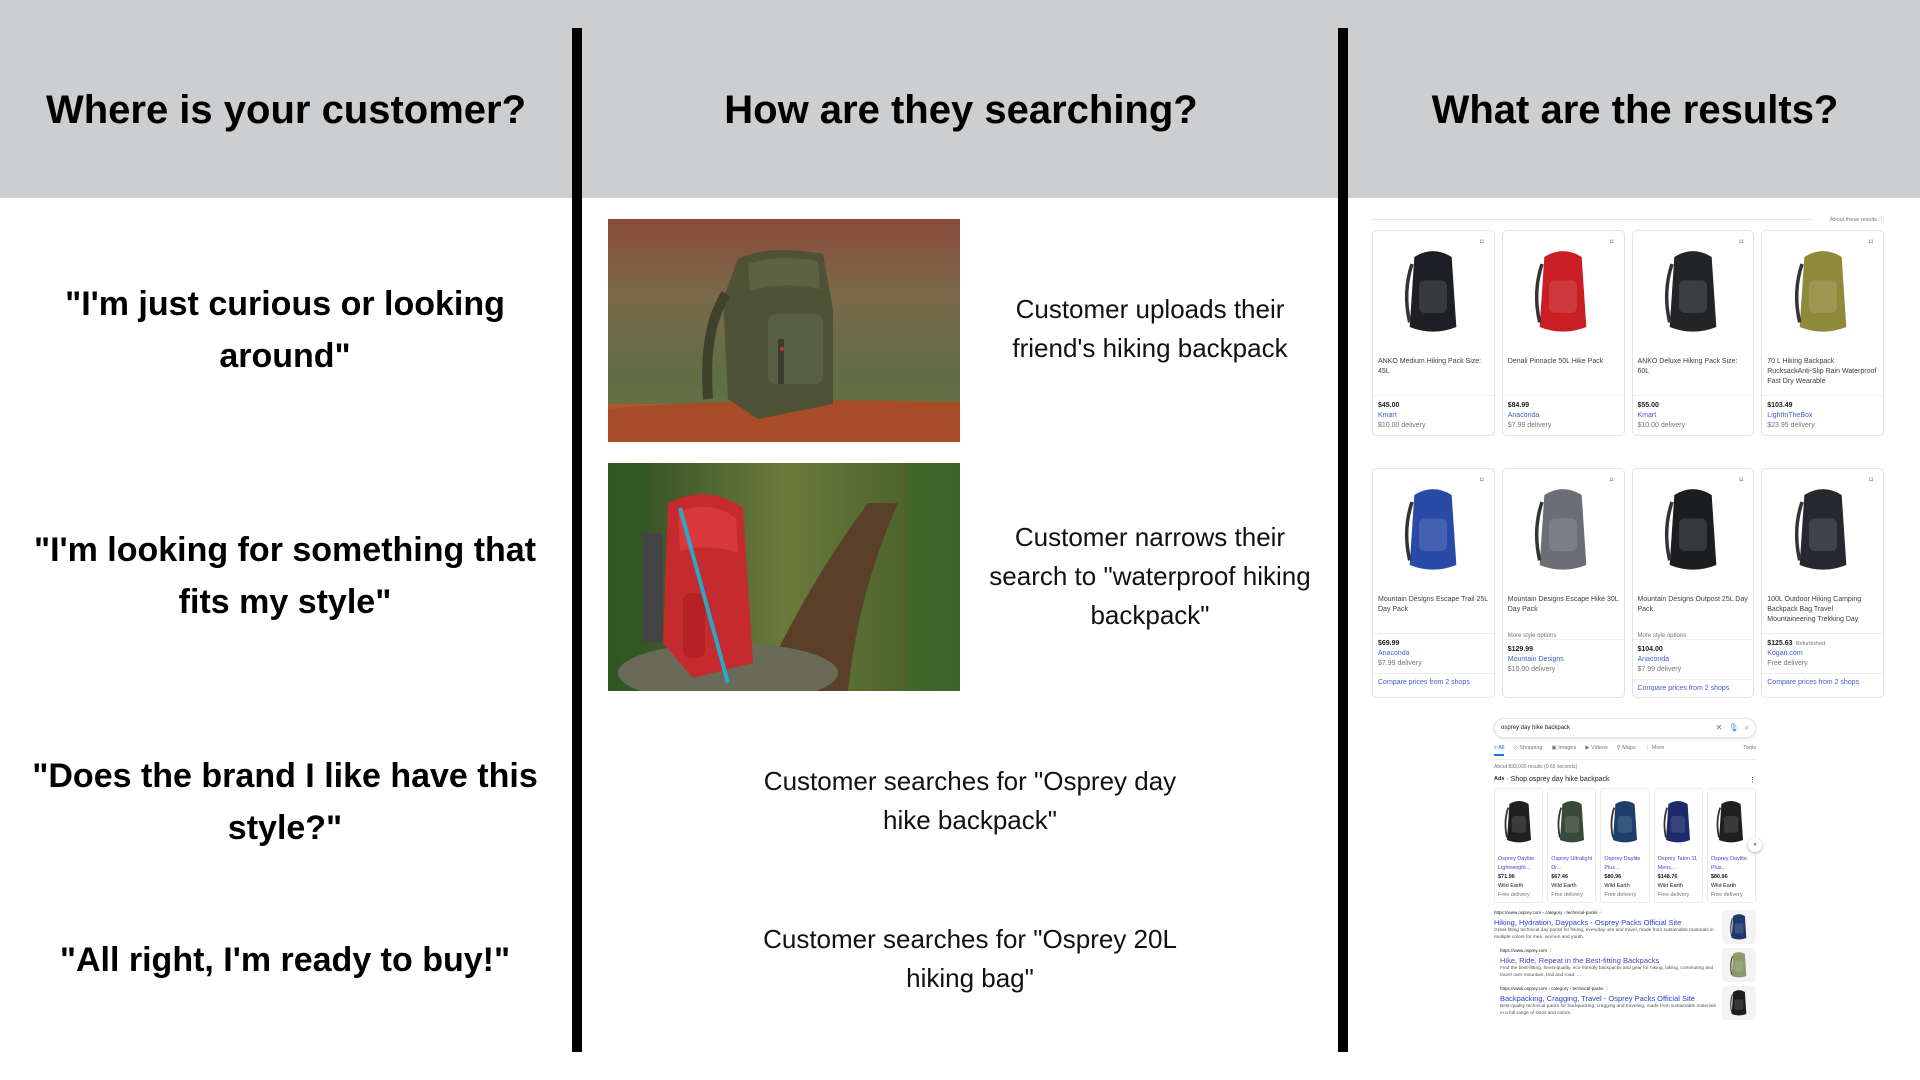 The height and width of the screenshot is (1080, 1920). Describe the element at coordinates (1531, 669) in the screenshot. I see `delivery-info: $10.00 delivery` at that location.